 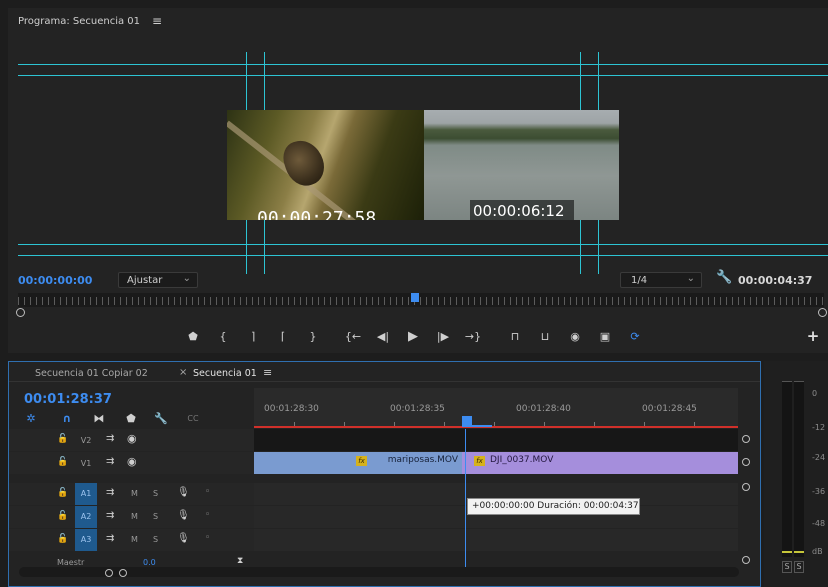 I want to click on track-name: A2, so click(x=86, y=517).